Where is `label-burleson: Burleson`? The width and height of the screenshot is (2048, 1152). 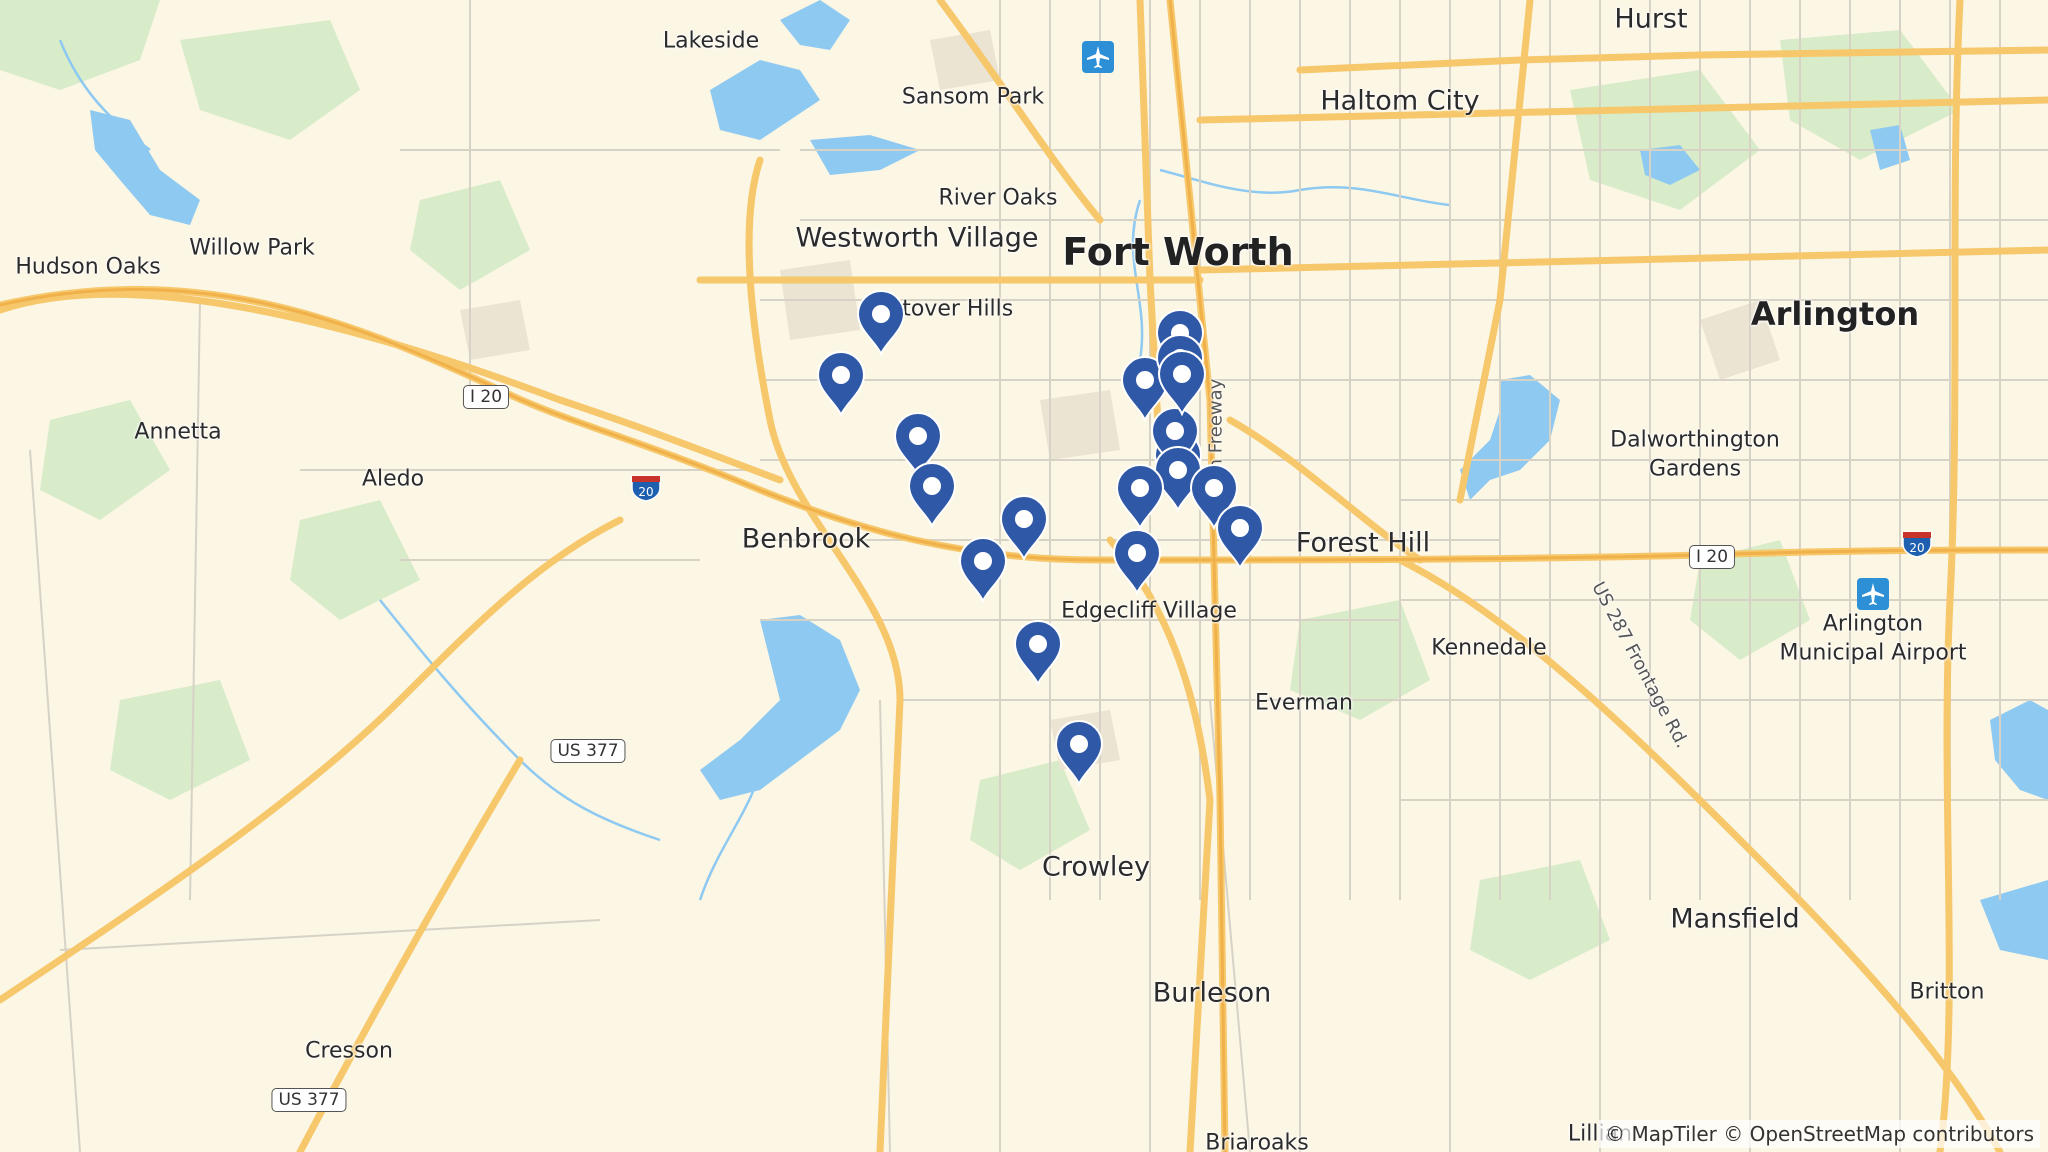 label-burleson: Burleson is located at coordinates (1212, 993).